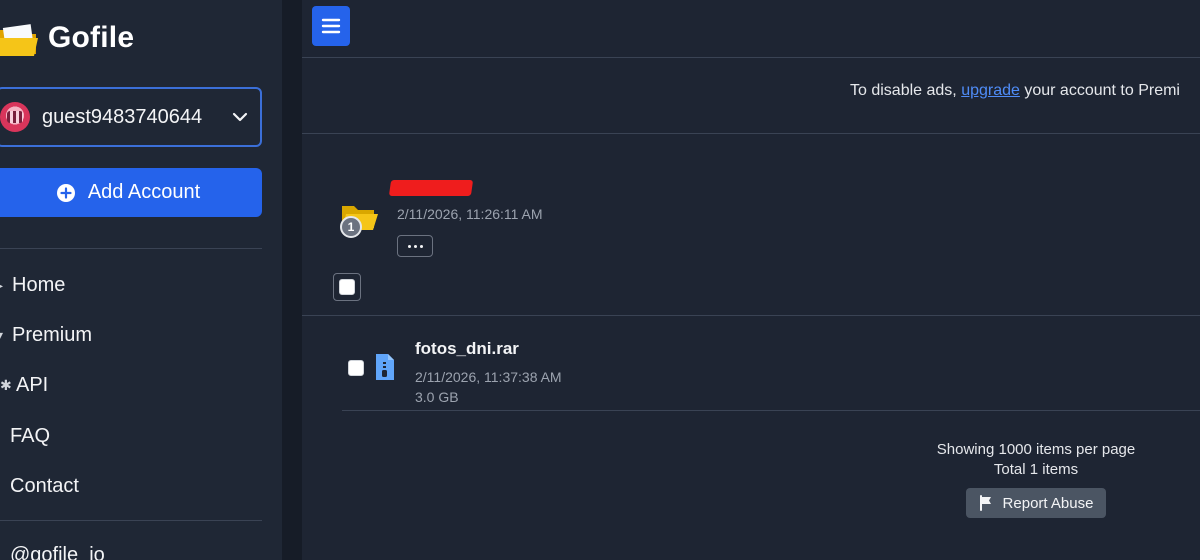  I want to click on file-name: fotos_dni.rar, so click(467, 349).